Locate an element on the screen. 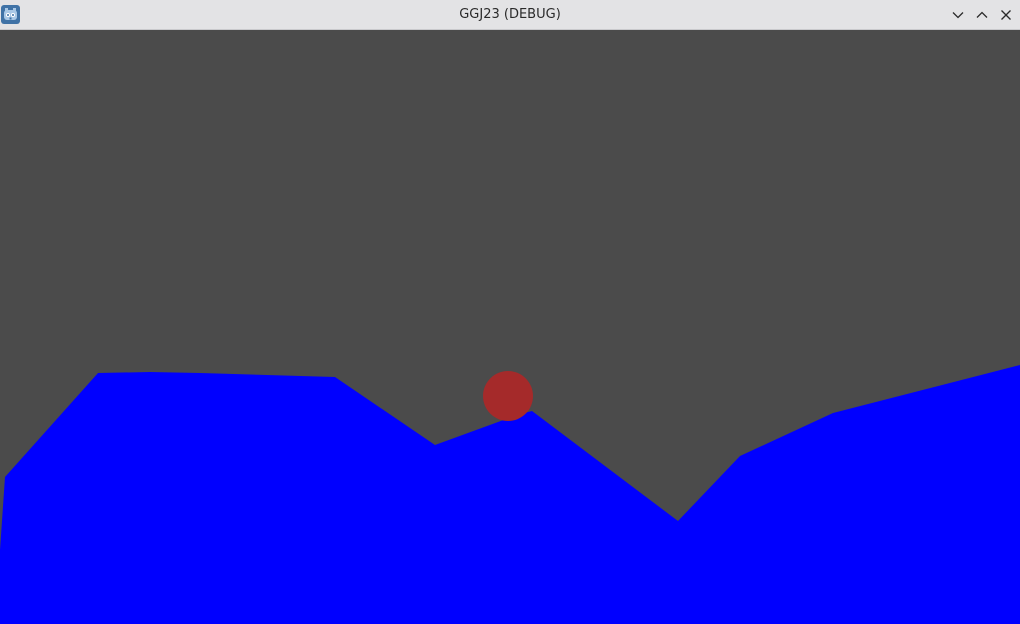  minimize-button is located at coordinates (958, 15).